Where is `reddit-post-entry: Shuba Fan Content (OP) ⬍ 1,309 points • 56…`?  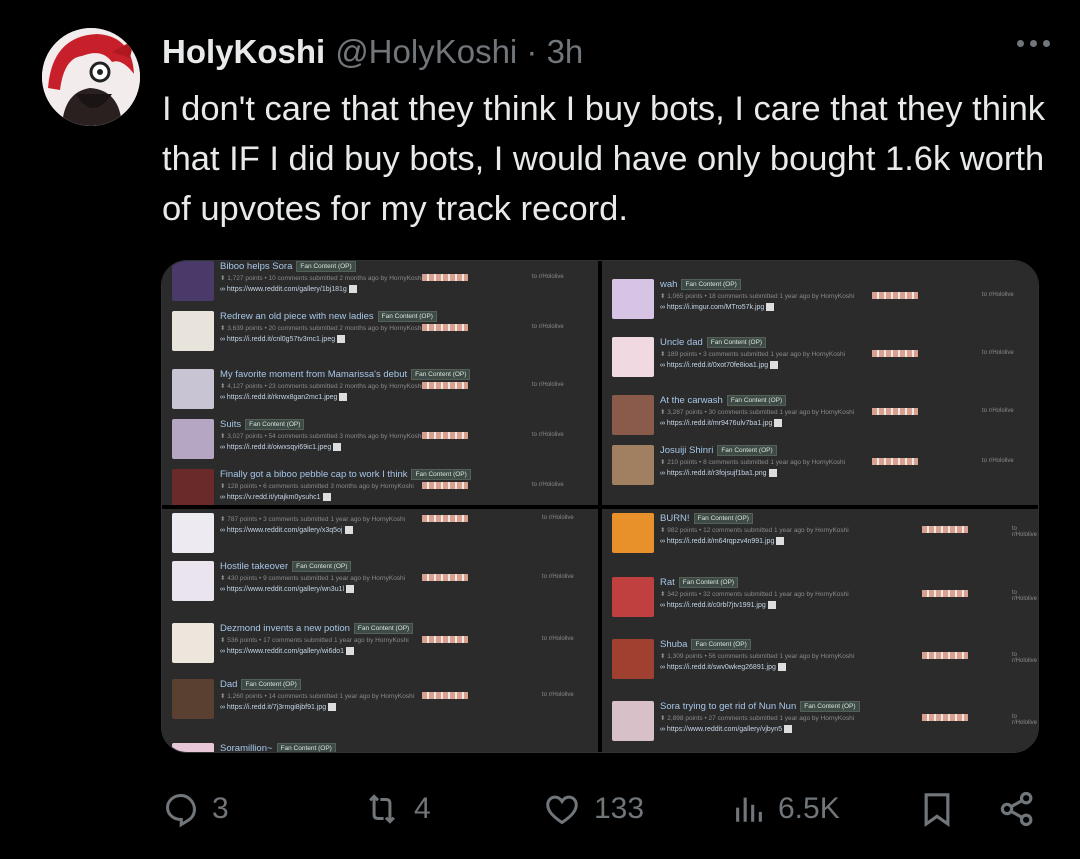 reddit-post-entry: Shuba Fan Content (OP) ⬍ 1,309 points • 56… is located at coordinates (820, 660).